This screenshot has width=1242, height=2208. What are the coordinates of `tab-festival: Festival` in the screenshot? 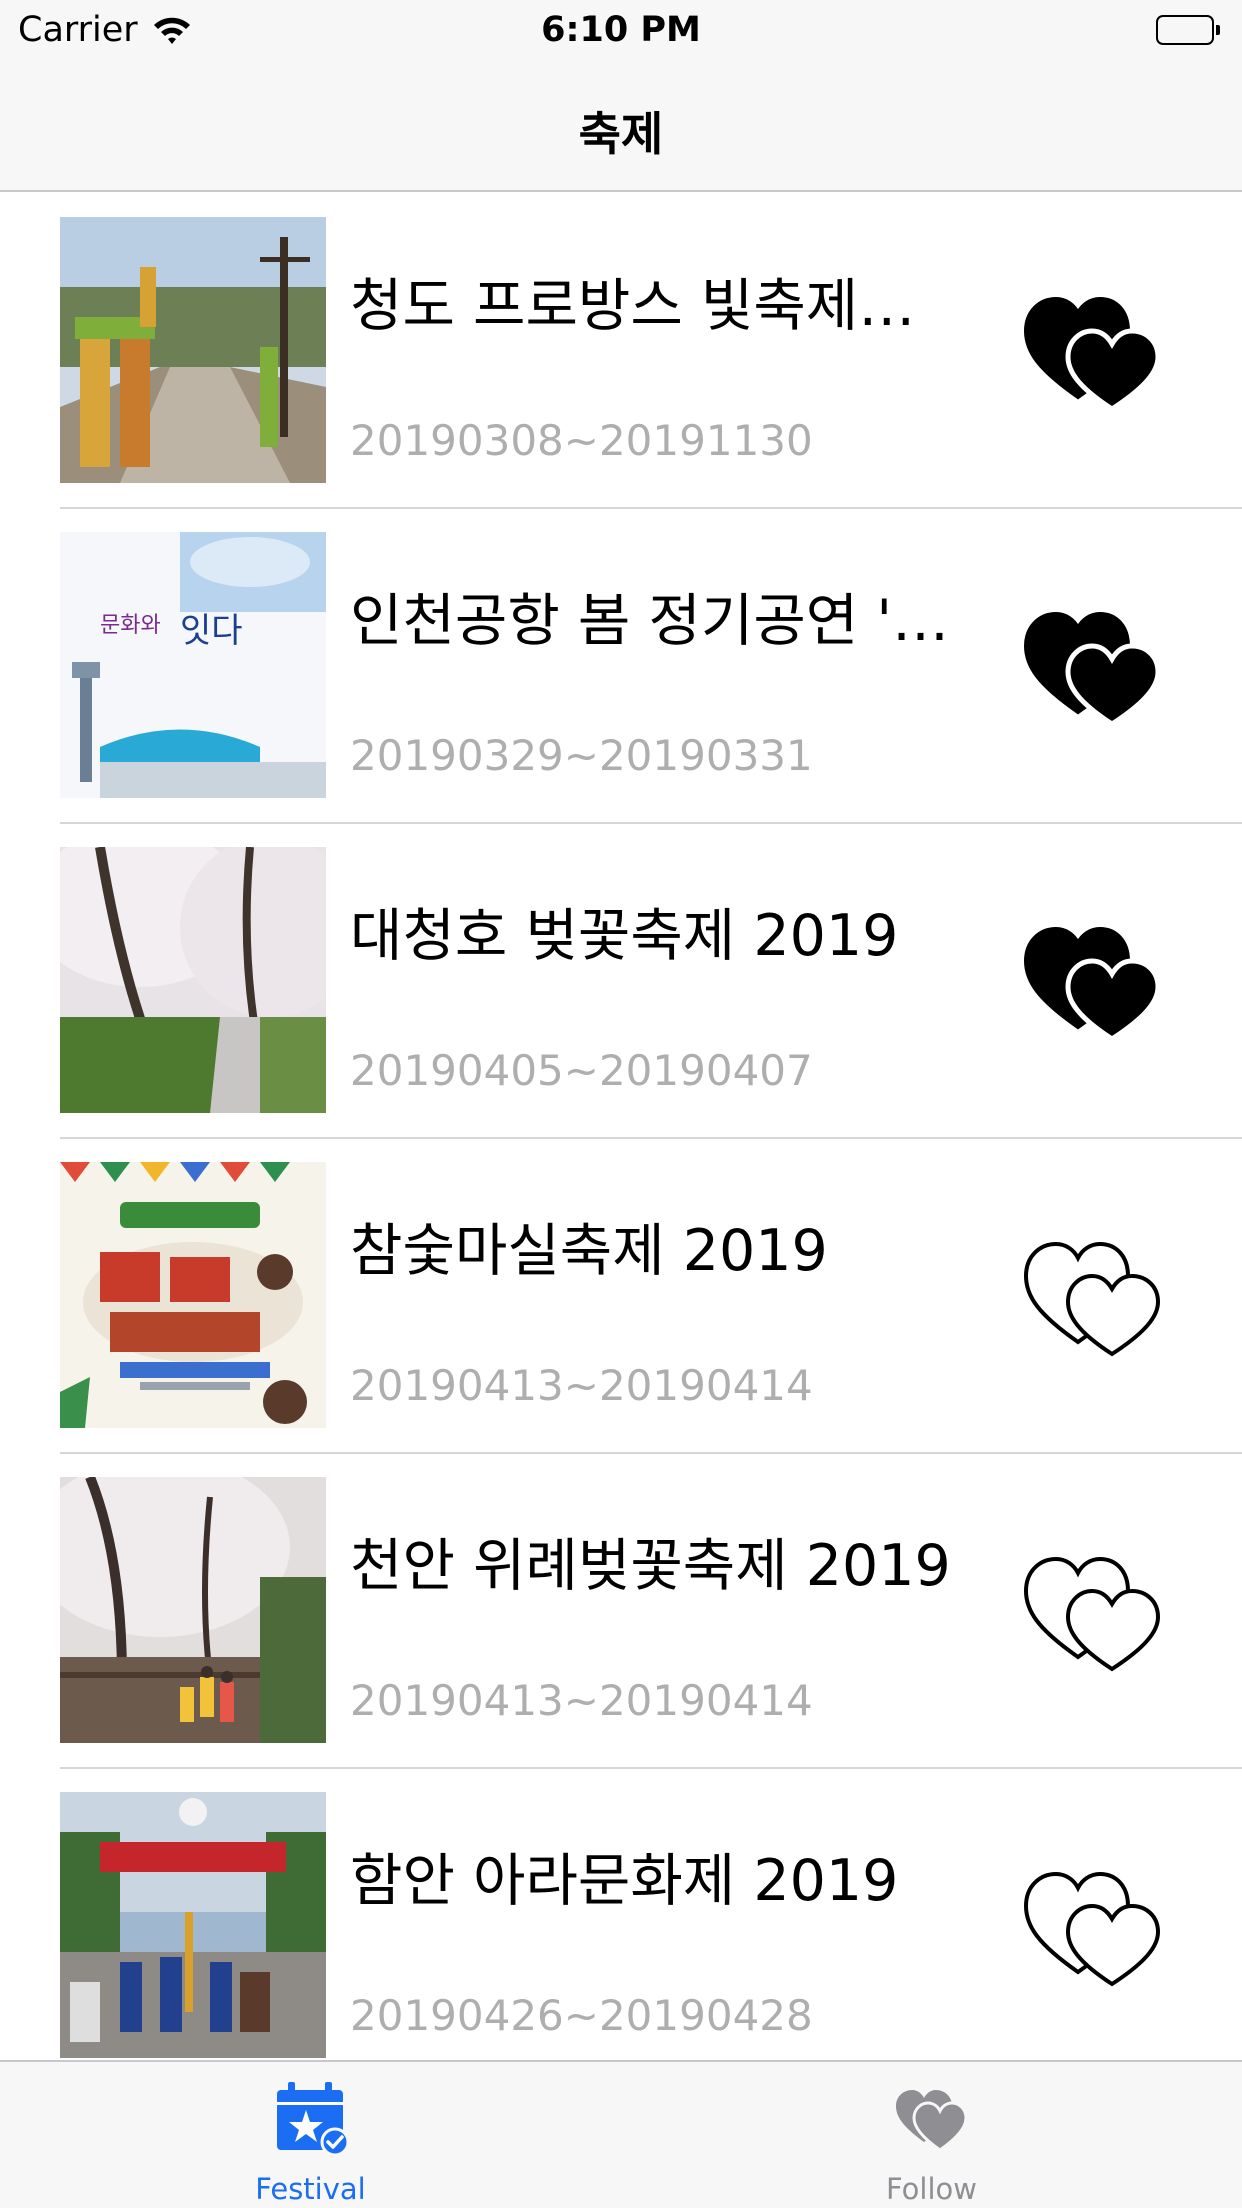 It's located at (310, 2135).